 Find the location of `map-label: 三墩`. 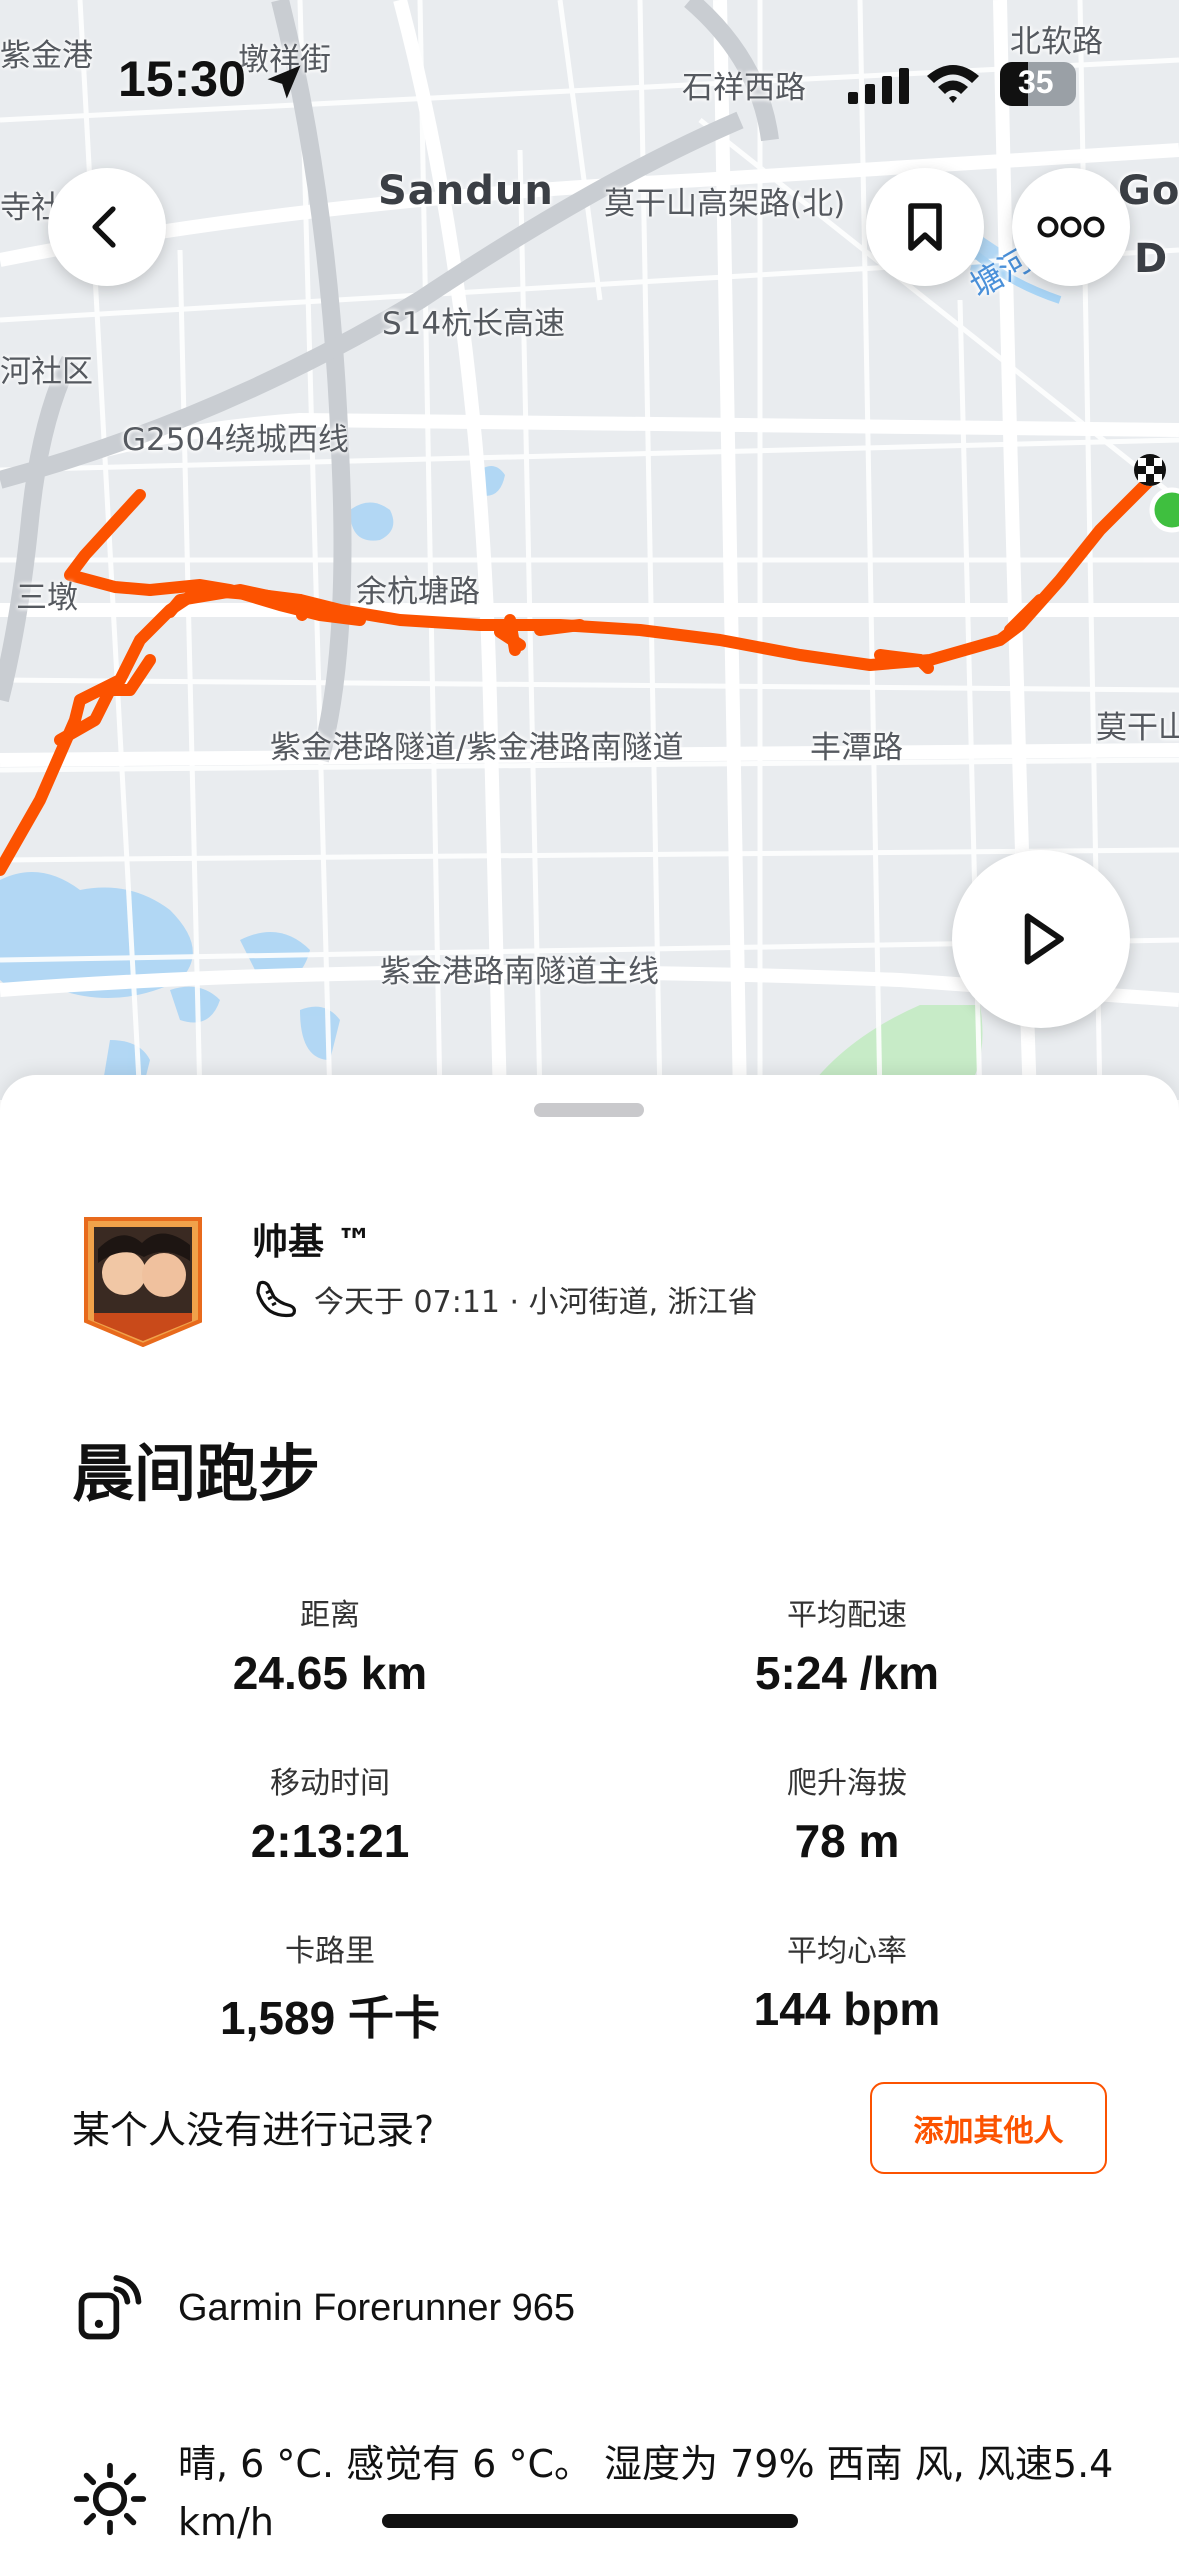

map-label: 三墩 is located at coordinates (47, 598).